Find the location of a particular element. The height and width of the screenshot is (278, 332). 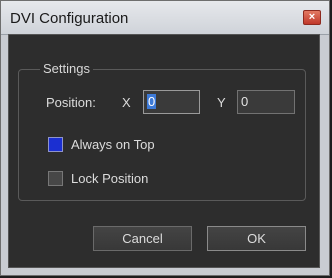

x-label: X is located at coordinates (126, 102).